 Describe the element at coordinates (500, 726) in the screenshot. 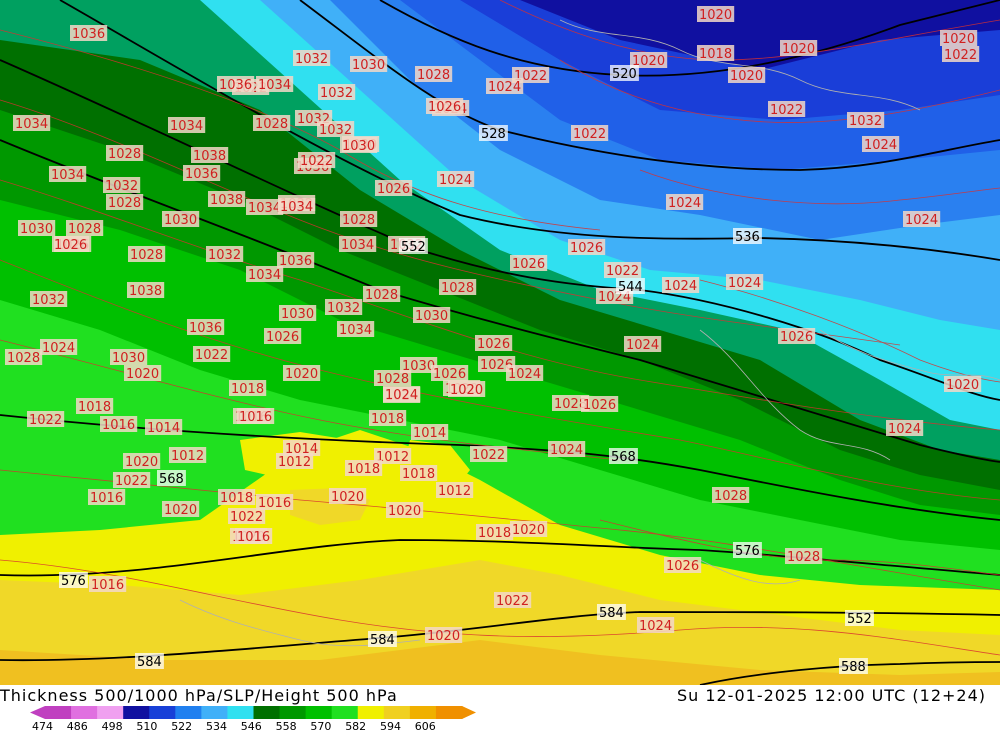

I see `colorbar-labels: 474 486 498 510 522 534 546 558 570 582 594 606` at that location.